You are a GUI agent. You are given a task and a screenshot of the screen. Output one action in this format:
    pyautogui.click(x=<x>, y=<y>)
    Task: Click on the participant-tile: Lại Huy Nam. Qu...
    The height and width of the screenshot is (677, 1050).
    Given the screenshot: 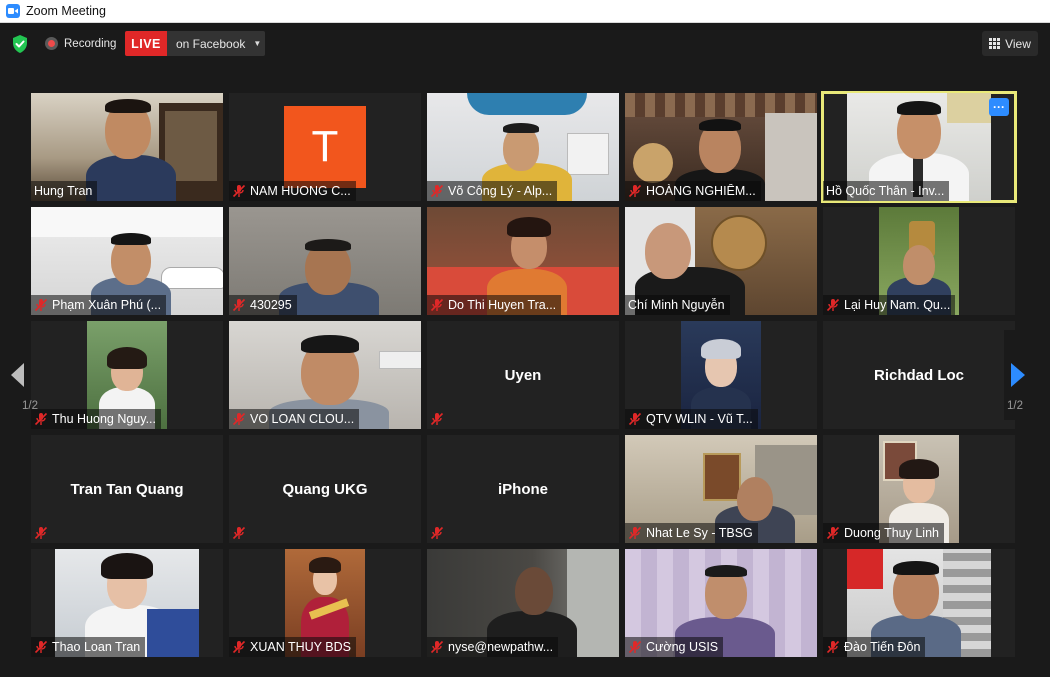 What is the action you would take?
    pyautogui.click(x=919, y=261)
    